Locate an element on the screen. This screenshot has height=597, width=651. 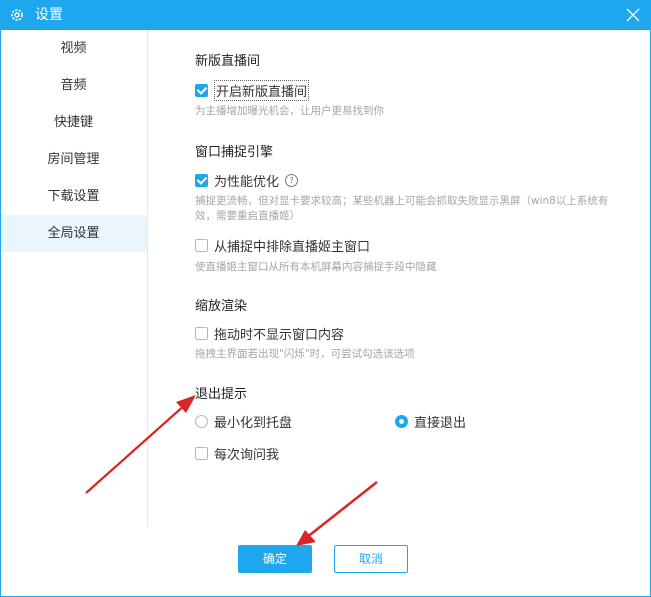
ask-every-time-label: 每次询问我 is located at coordinates (247, 455).